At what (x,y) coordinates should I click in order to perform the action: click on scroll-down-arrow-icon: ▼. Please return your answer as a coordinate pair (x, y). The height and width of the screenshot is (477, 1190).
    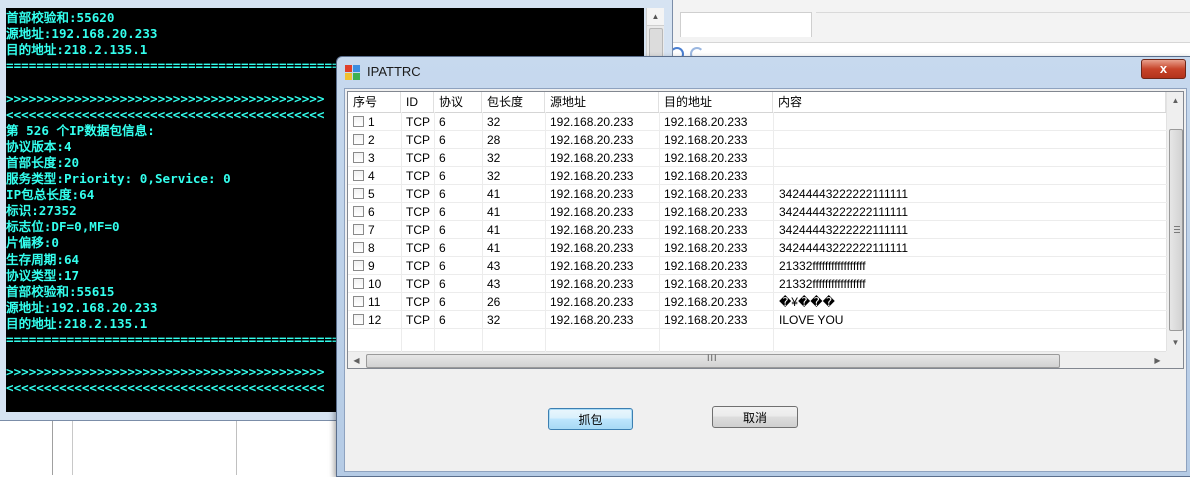
    Looking at the image, I should click on (1175, 342).